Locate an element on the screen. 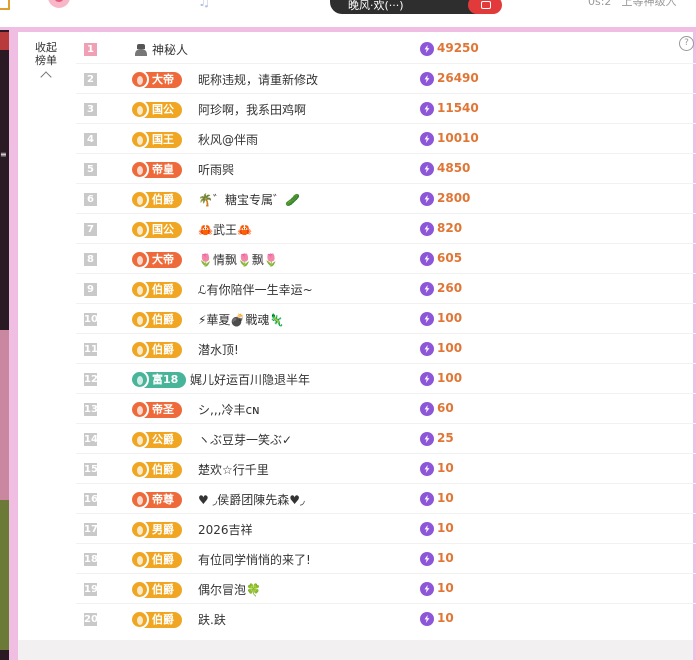 This screenshot has height=660, width=696. noble-badge: 帝尊 is located at coordinates (156, 499).